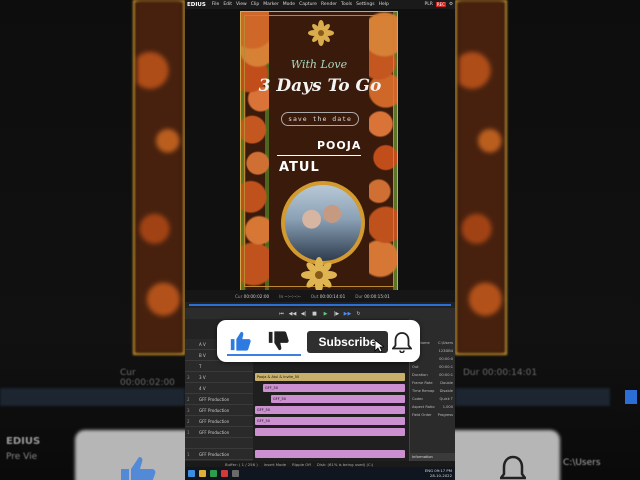 The width and height of the screenshot is (640, 480). I want to click on fast-forward-icon: ▶▶, so click(348, 314).